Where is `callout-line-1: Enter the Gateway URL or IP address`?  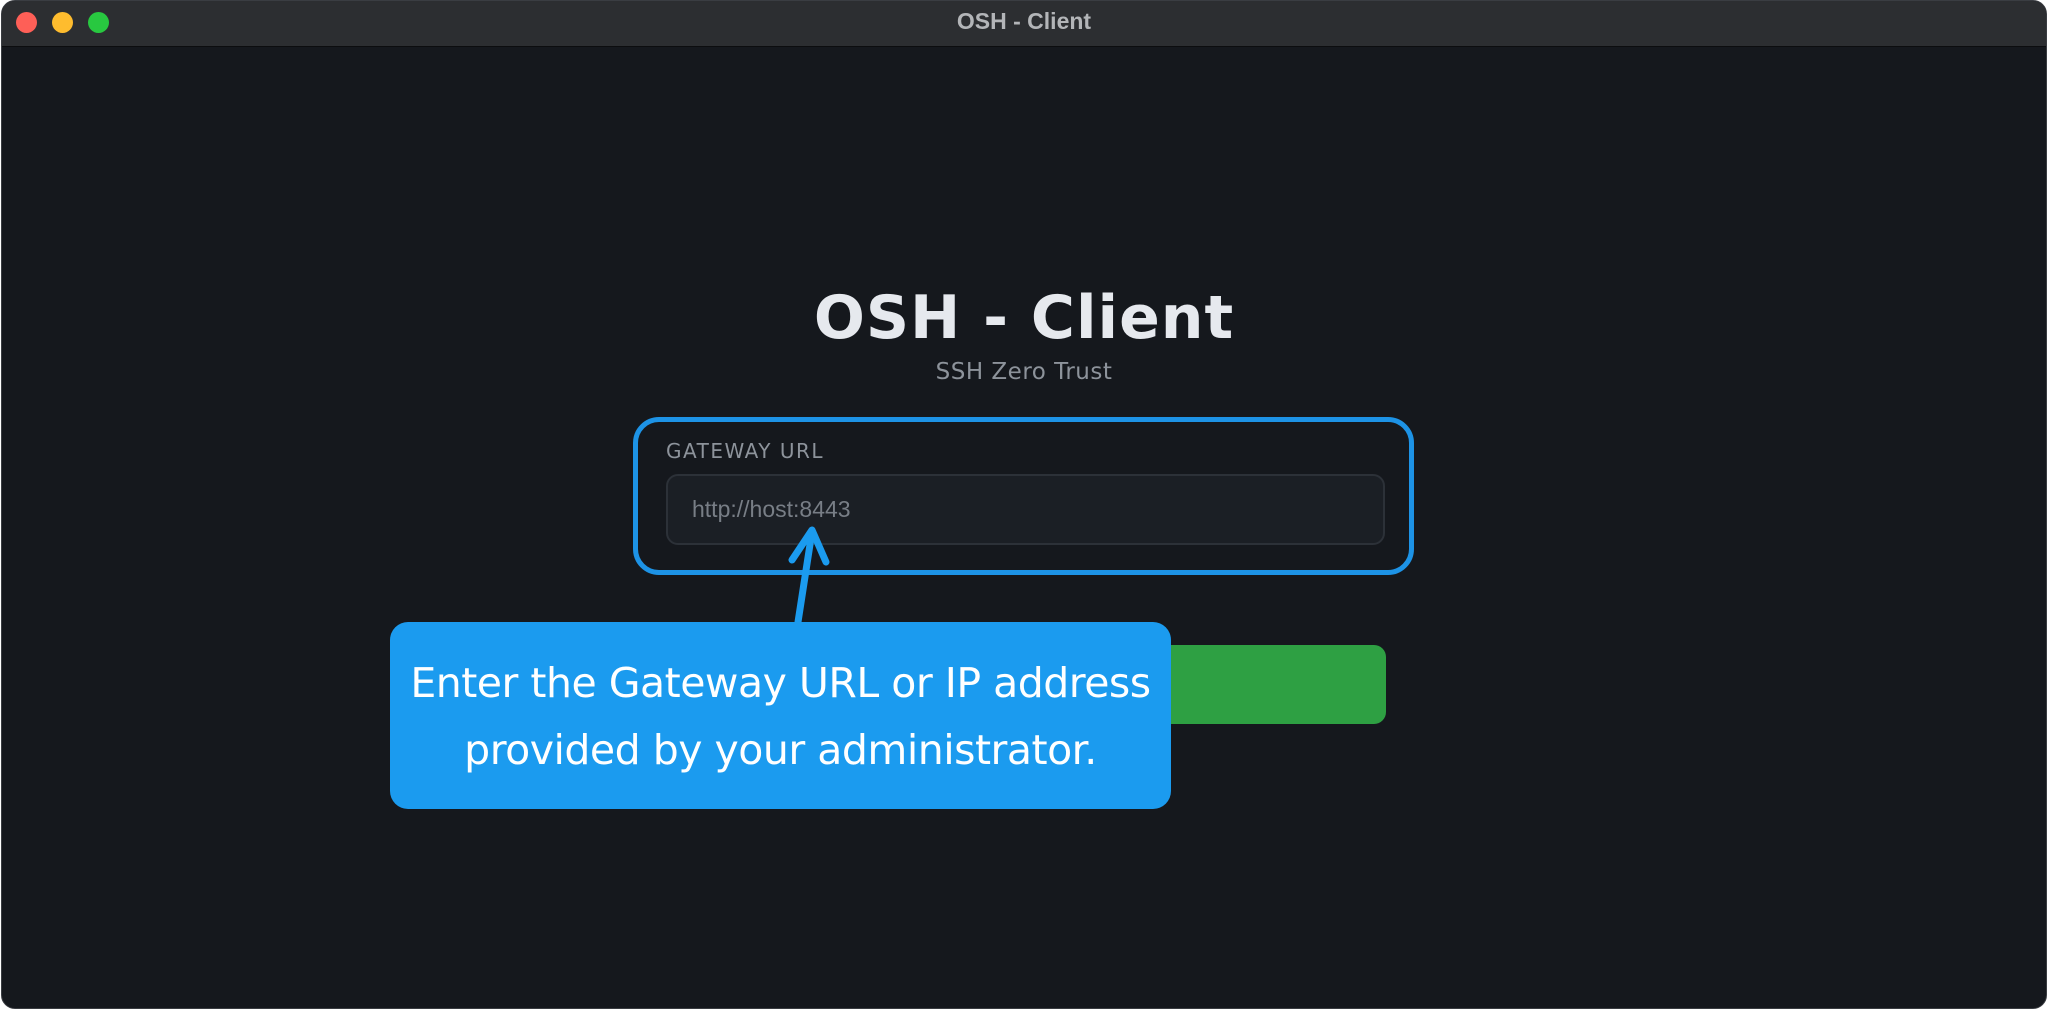
callout-line-1: Enter the Gateway URL or IP address is located at coordinates (780, 683).